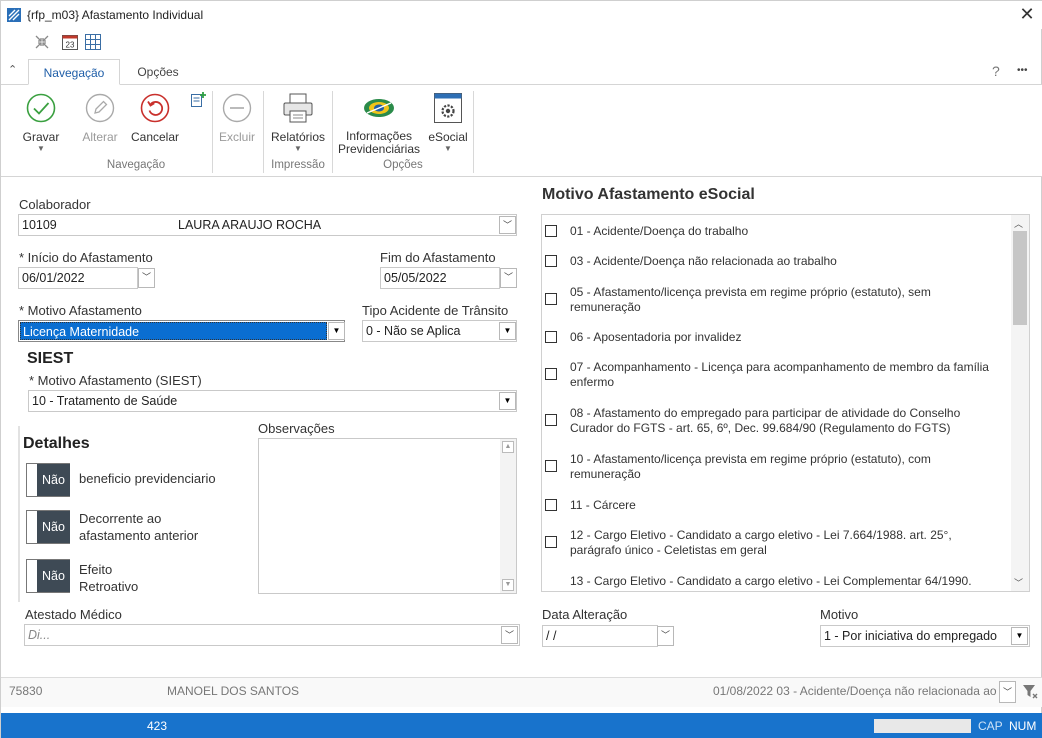  What do you see at coordinates (263, 132) in the screenshot?
I see `ribbon-separator` at bounding box center [263, 132].